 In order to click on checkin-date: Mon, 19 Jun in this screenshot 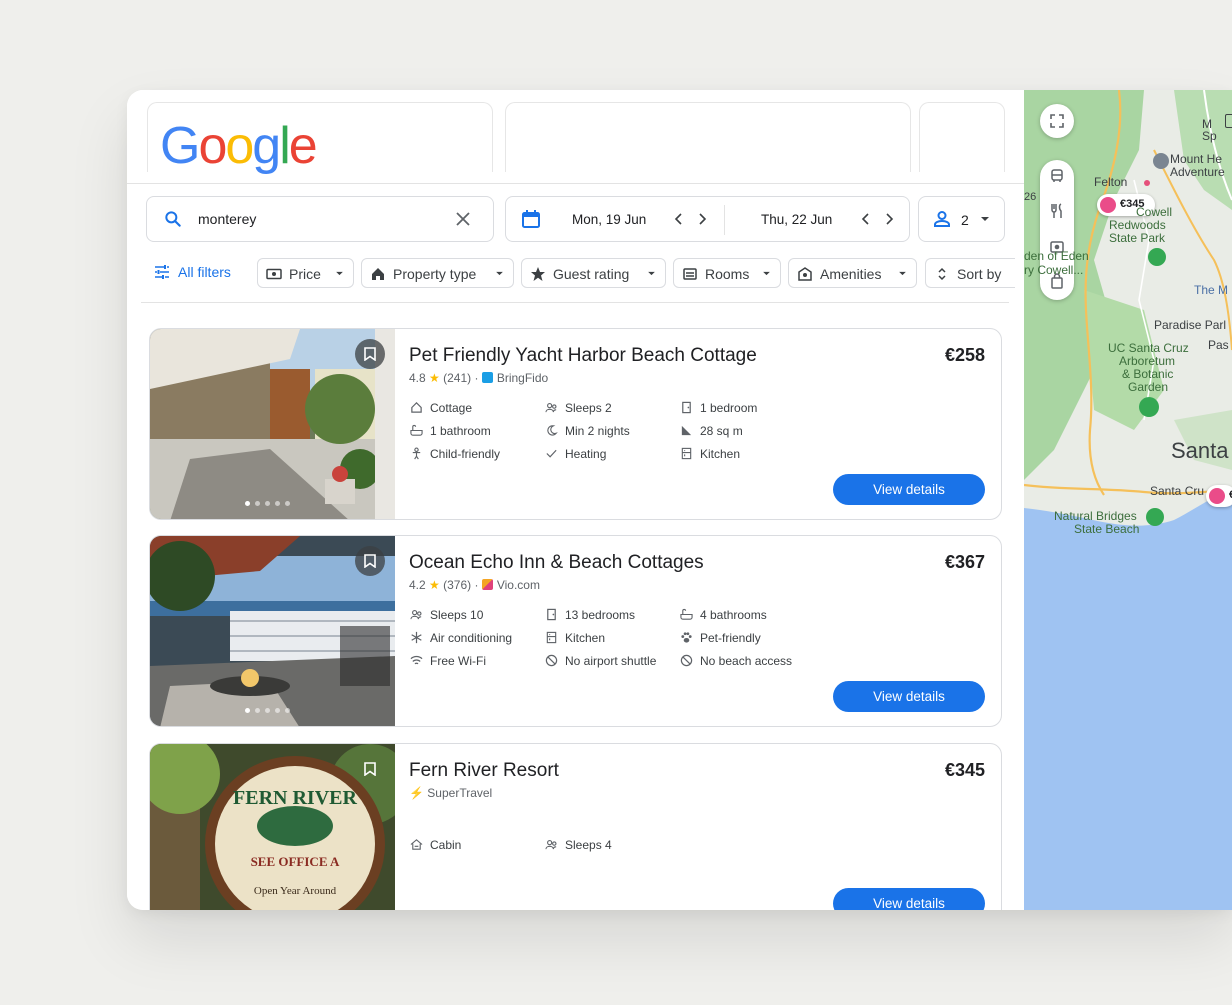, I will do `click(609, 219)`.